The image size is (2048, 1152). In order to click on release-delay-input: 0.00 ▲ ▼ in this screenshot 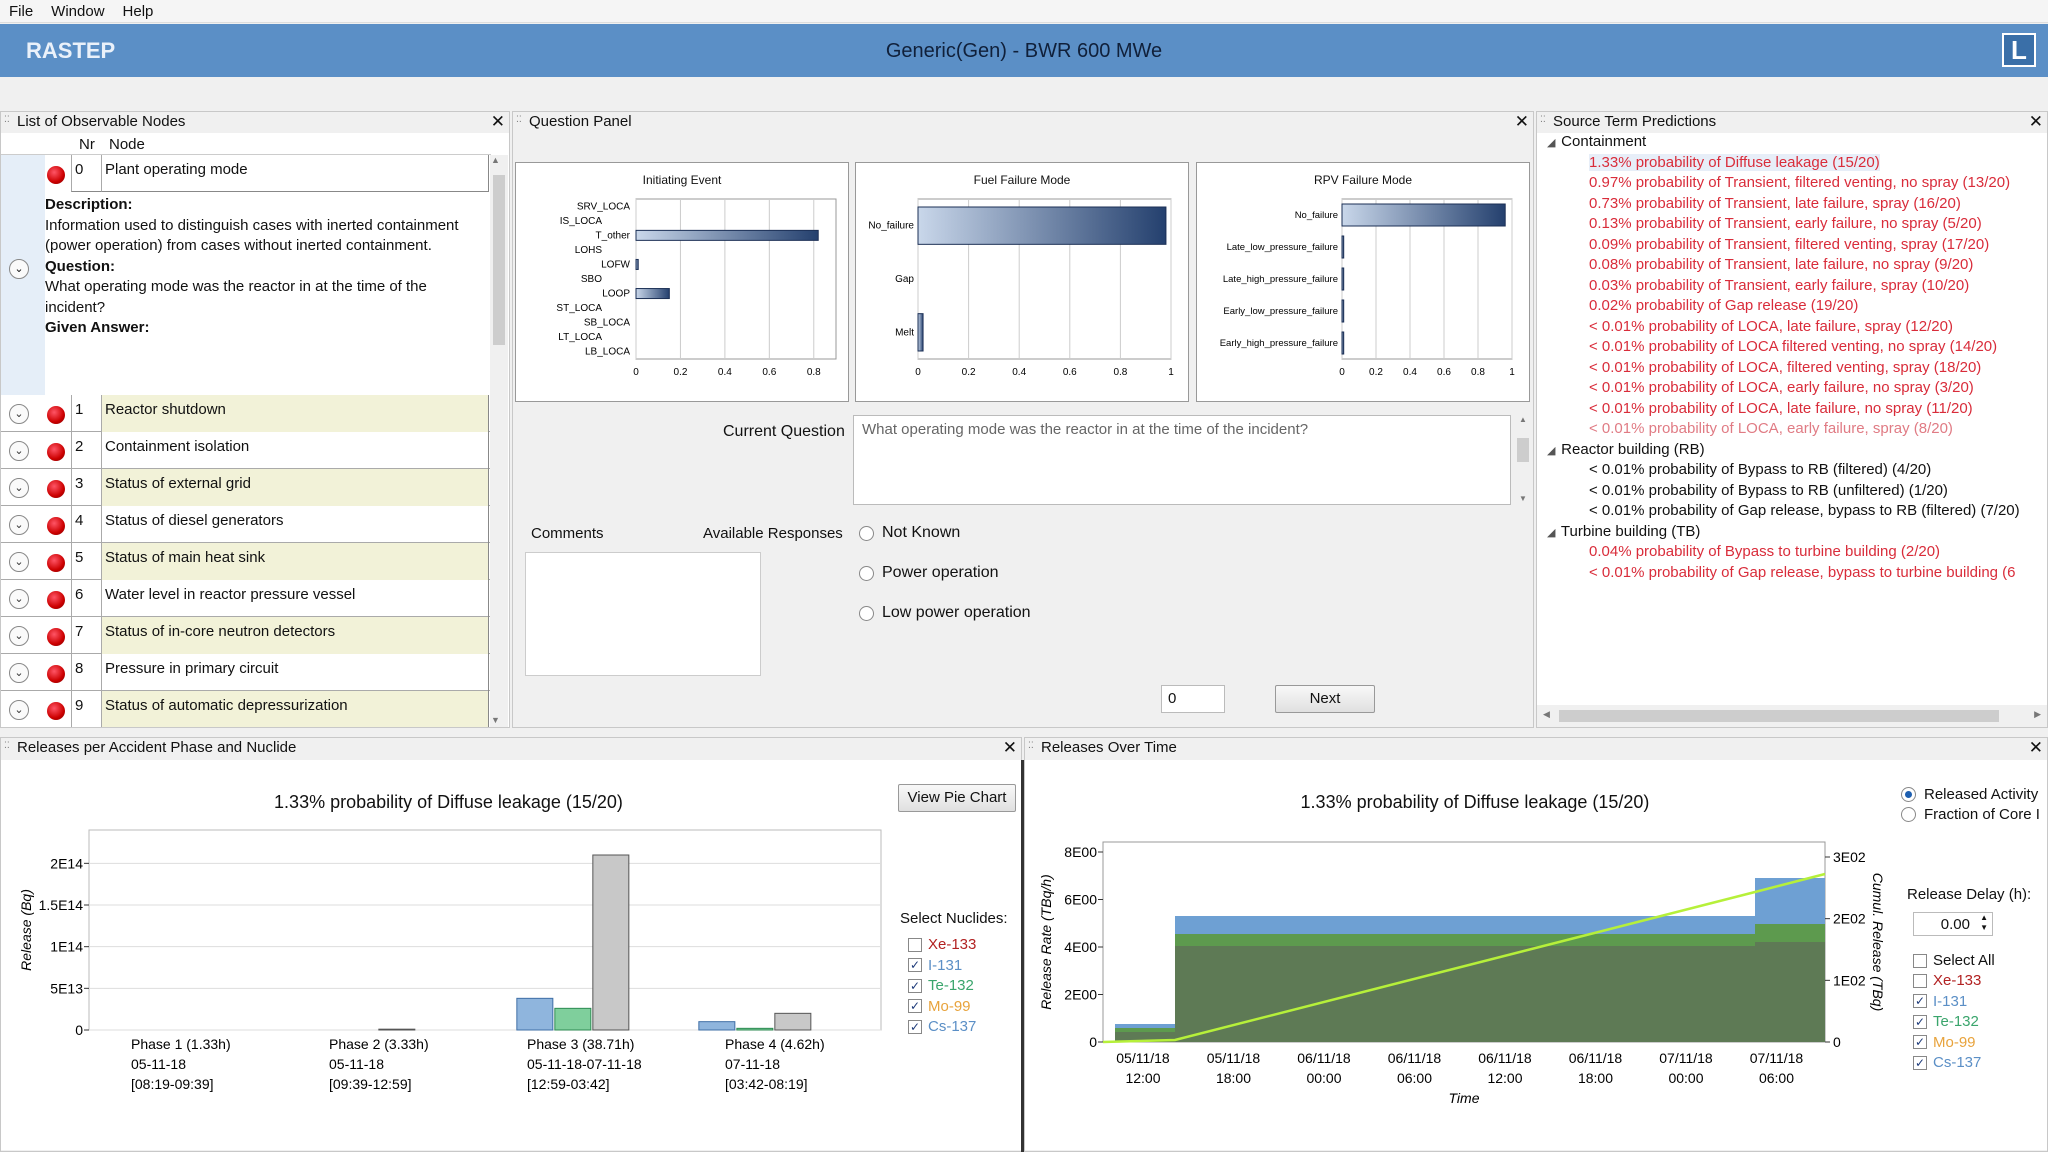, I will do `click(1953, 924)`.